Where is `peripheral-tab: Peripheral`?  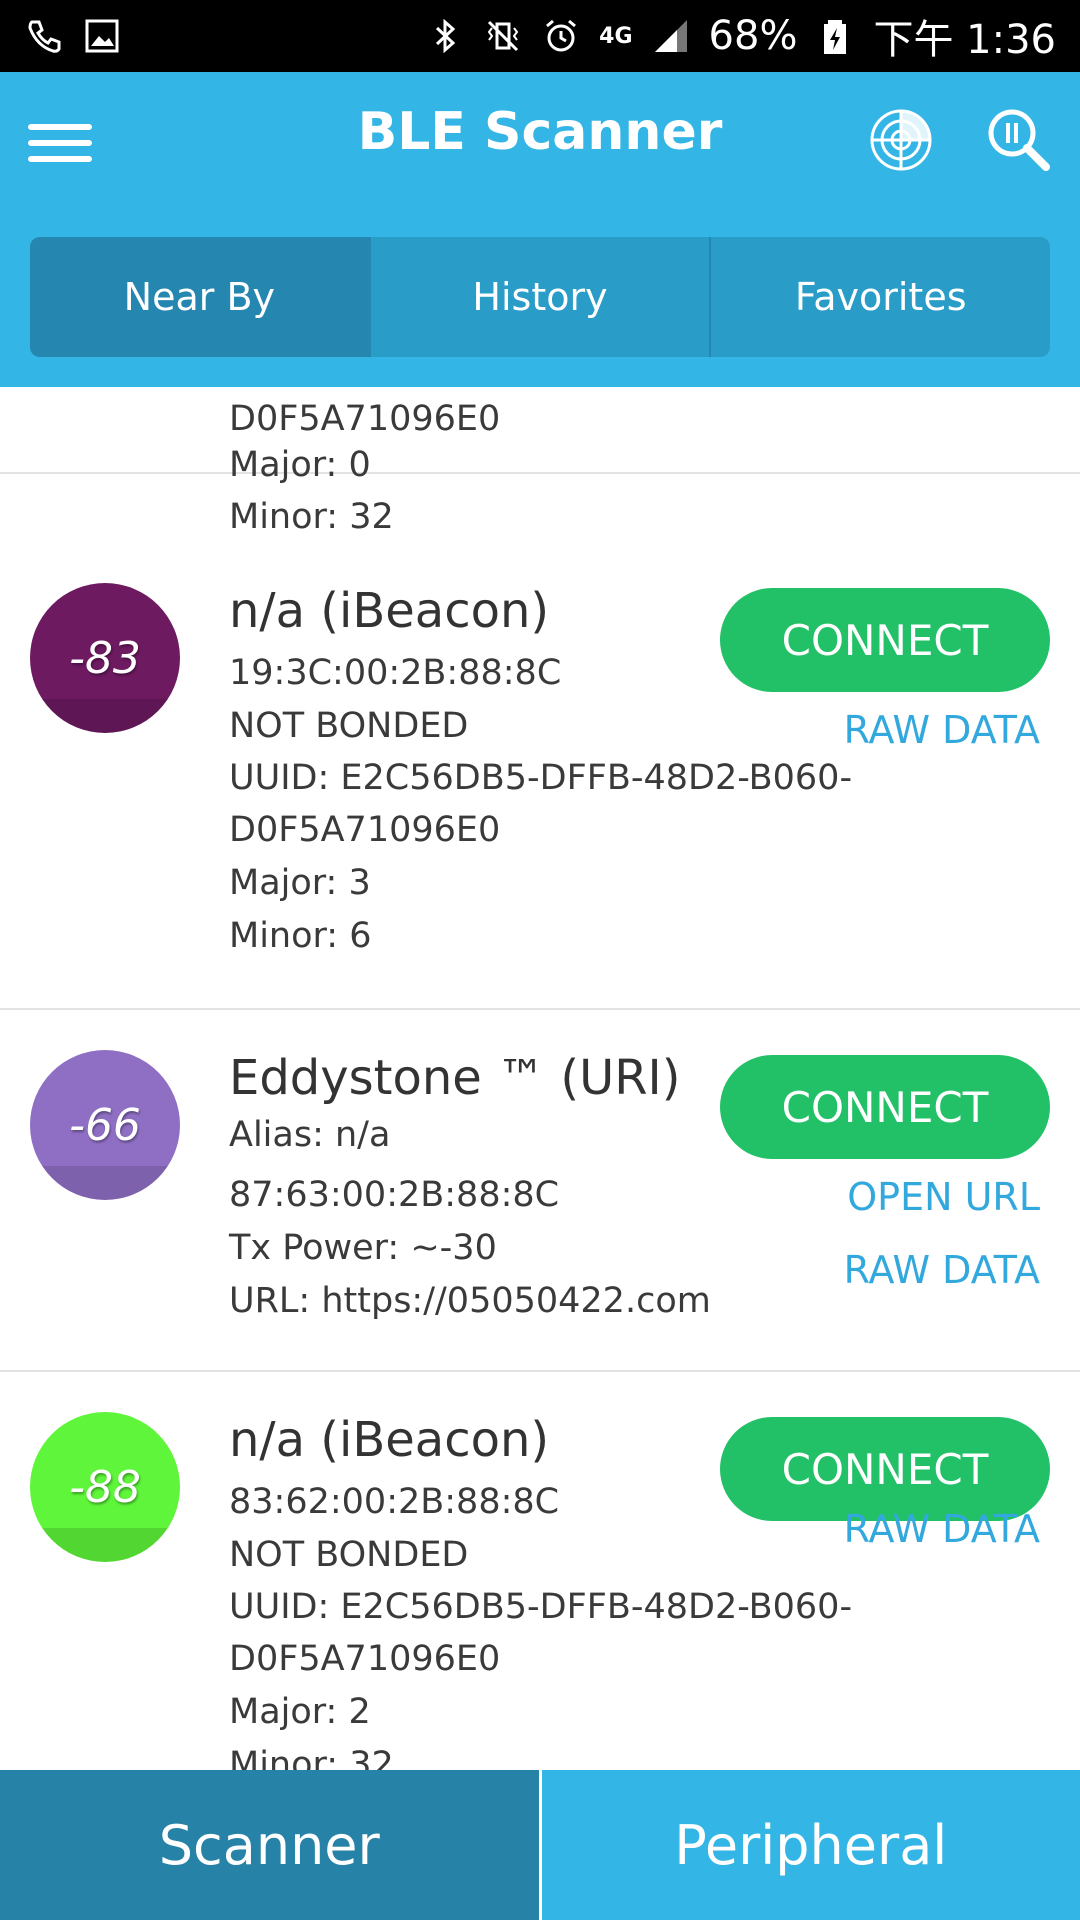
peripheral-tab: Peripheral is located at coordinates (810, 1845).